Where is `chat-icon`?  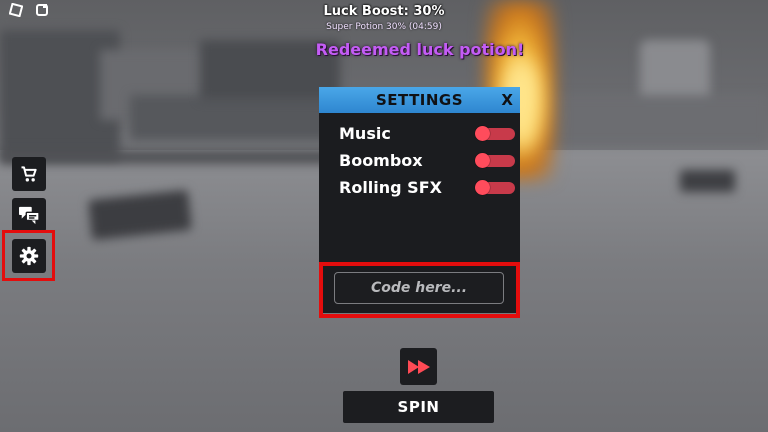
chat-icon is located at coordinates (29, 215).